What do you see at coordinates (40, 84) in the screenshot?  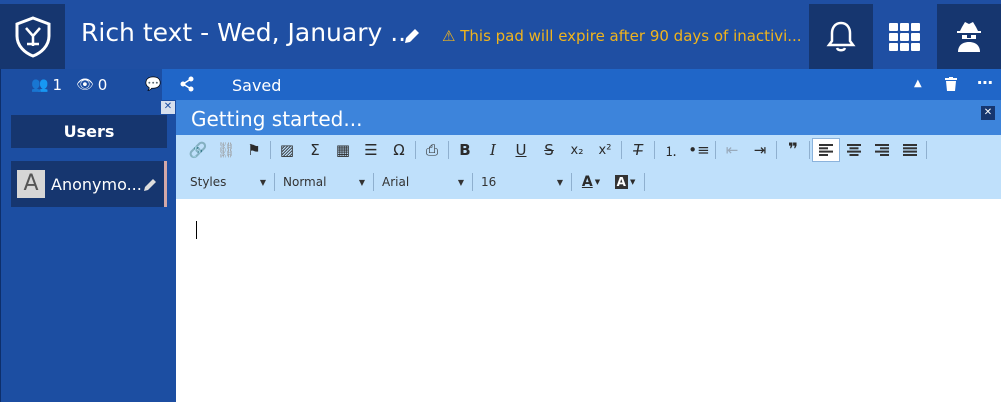 I see `users-icon: 👥` at bounding box center [40, 84].